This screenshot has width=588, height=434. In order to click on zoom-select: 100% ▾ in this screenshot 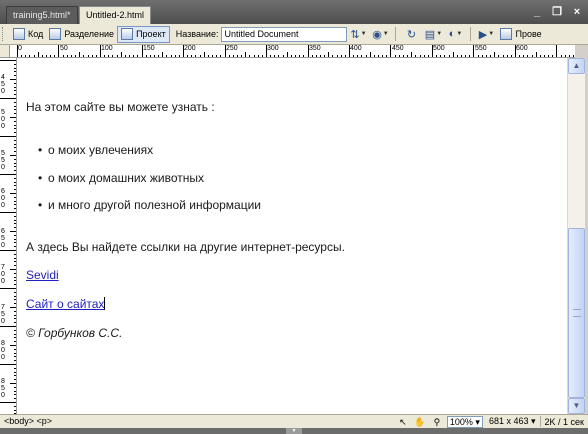, I will do `click(464, 421)`.